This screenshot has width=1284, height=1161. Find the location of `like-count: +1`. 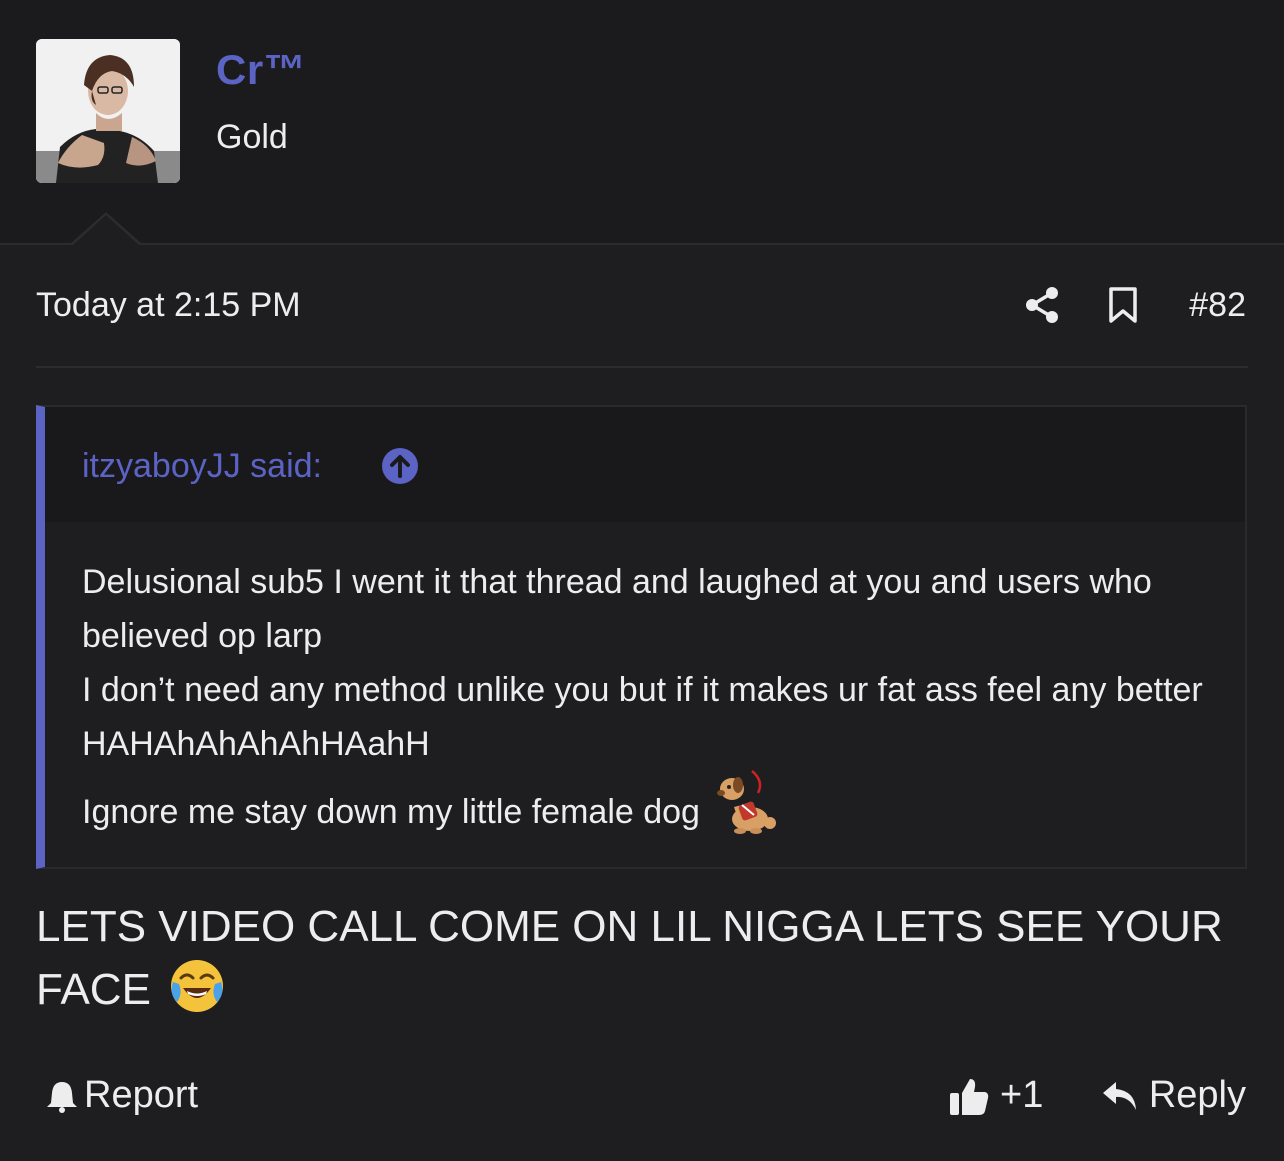

like-count: +1 is located at coordinates (1022, 1095).